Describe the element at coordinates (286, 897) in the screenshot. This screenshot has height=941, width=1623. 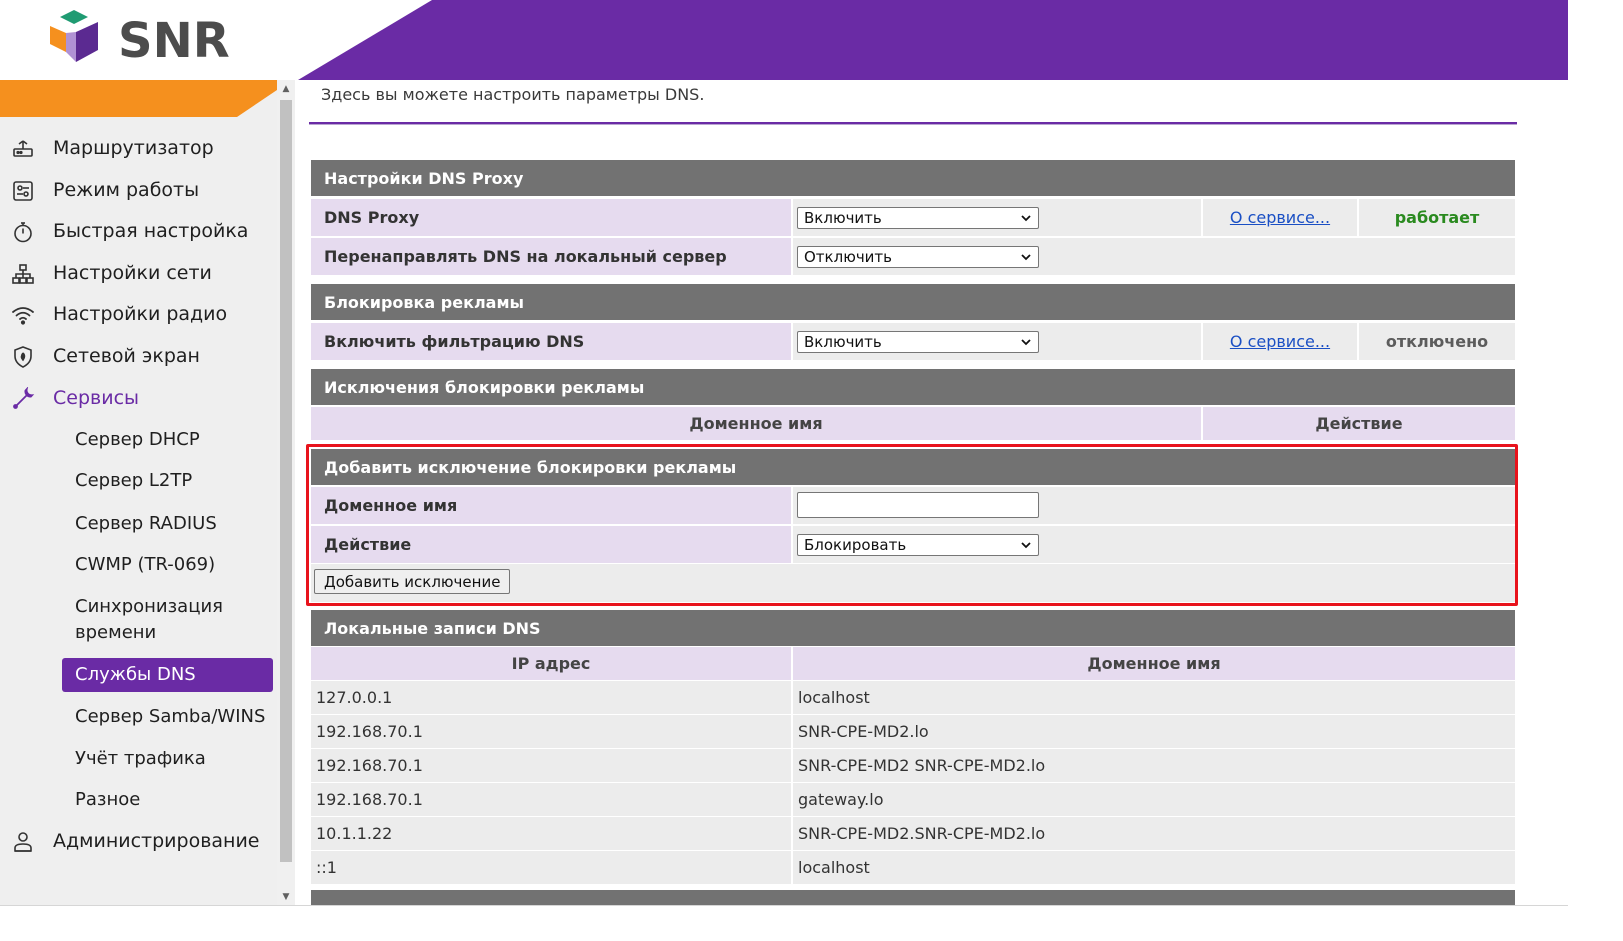
I see `scroll-down-arrow-icon: ▼` at that location.